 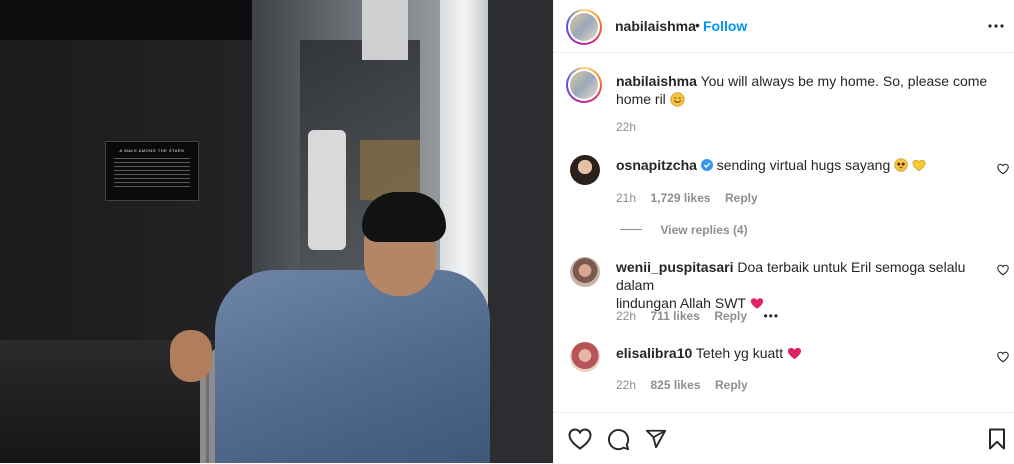 What do you see at coordinates (655, 26) in the screenshot?
I see `author-username: nabilaishma` at bounding box center [655, 26].